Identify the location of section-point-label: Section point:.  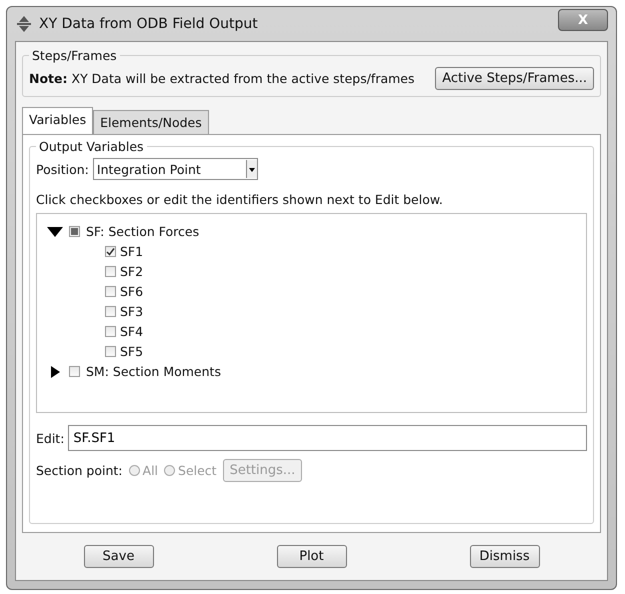
(79, 470).